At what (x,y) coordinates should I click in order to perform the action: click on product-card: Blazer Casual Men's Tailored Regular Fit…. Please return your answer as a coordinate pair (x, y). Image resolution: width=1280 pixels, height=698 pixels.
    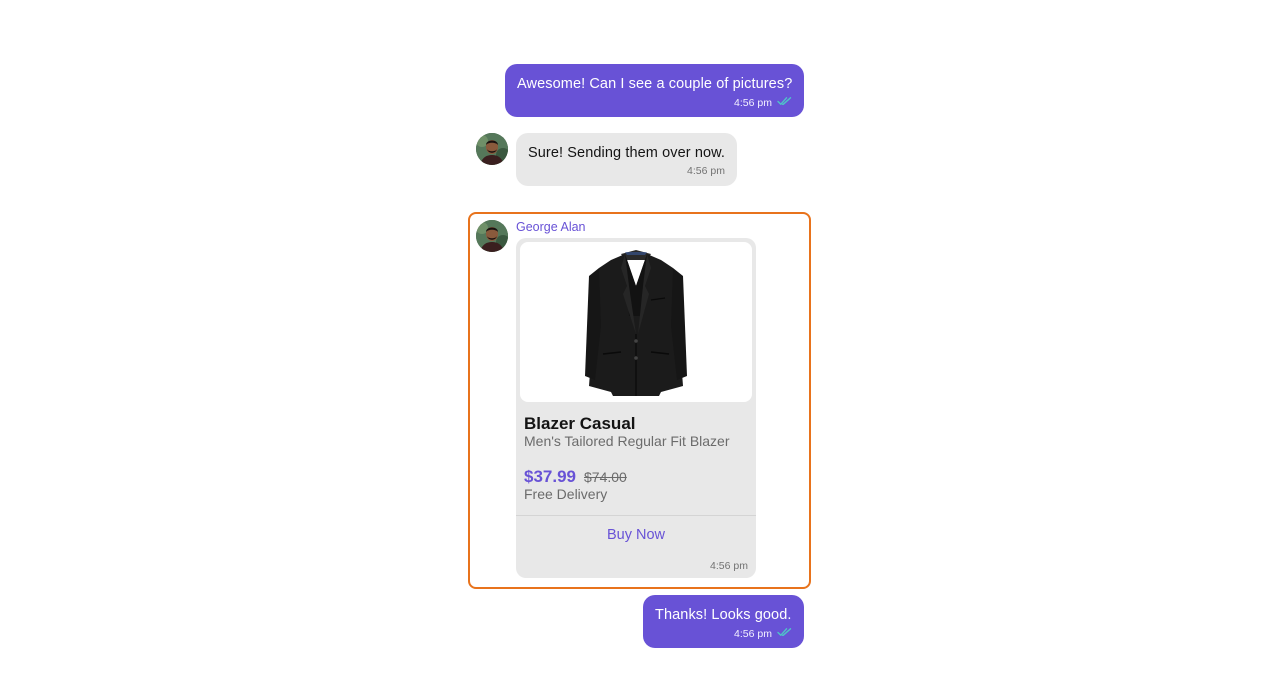
    Looking at the image, I should click on (636, 408).